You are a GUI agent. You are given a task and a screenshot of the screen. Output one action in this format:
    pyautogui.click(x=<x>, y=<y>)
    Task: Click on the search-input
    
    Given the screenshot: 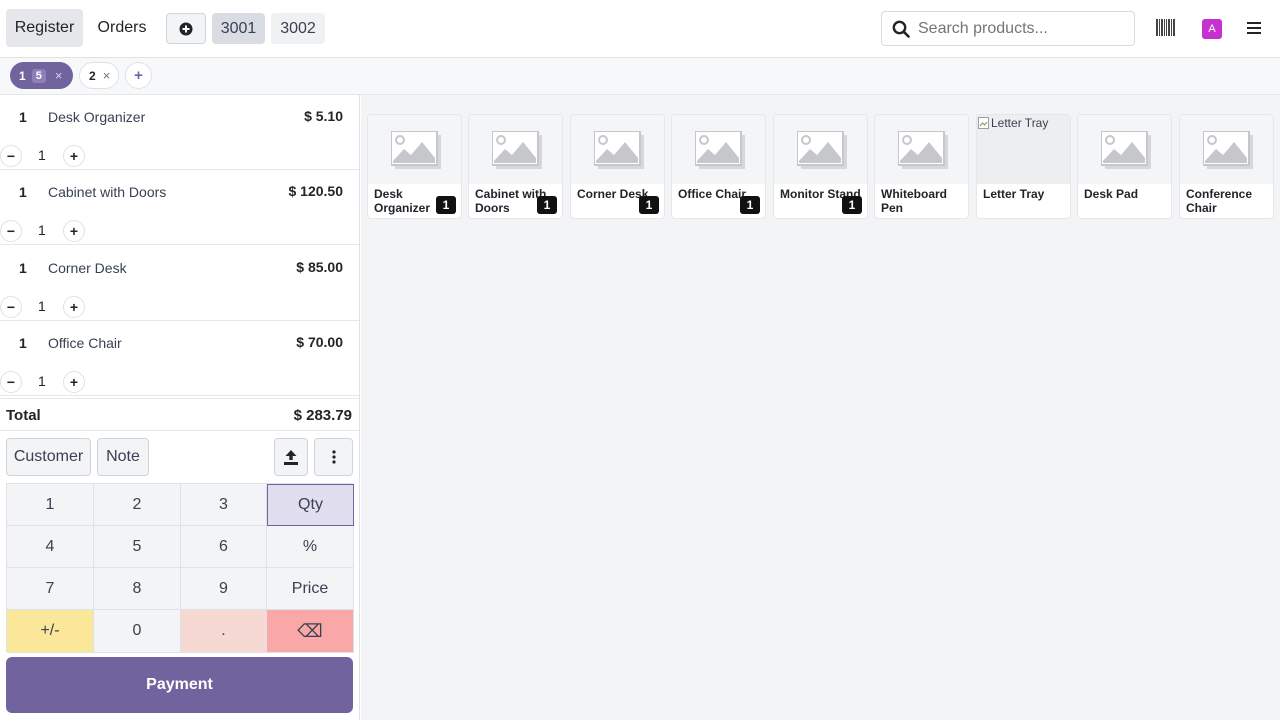 What is the action you would take?
    pyautogui.click(x=1018, y=28)
    